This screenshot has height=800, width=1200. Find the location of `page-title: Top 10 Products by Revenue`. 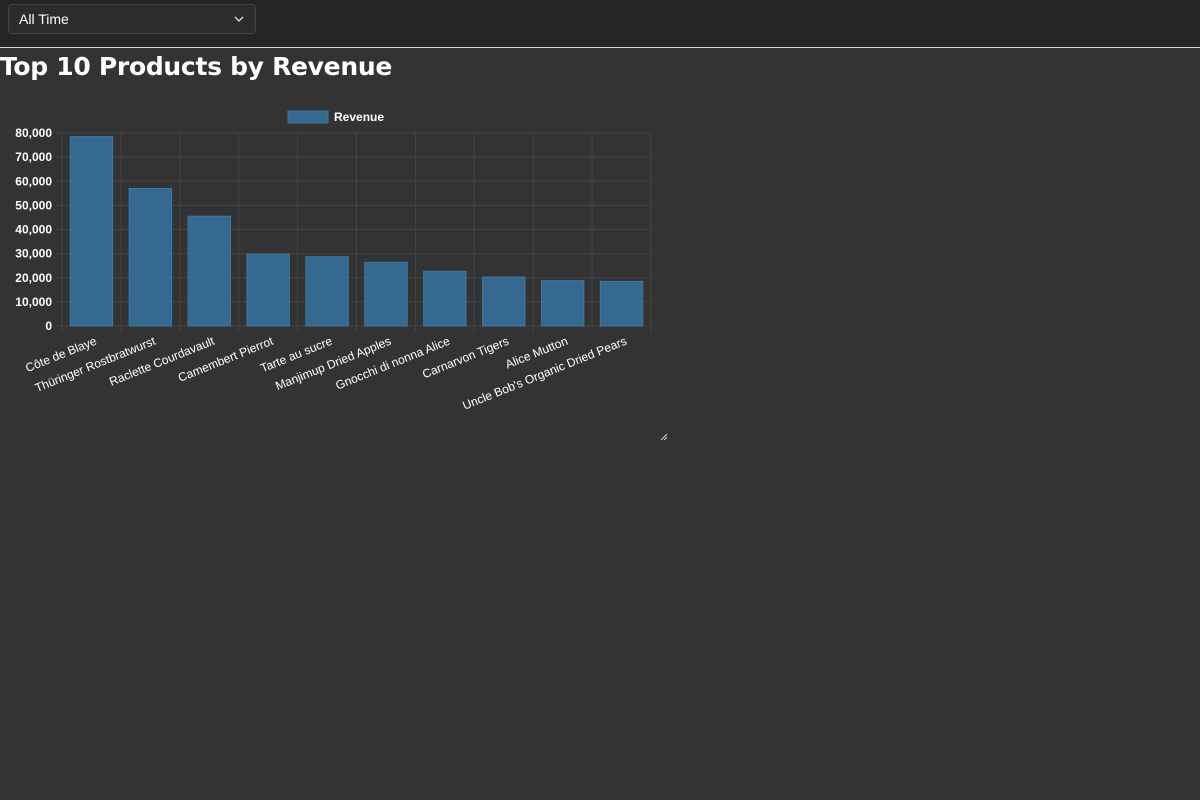

page-title: Top 10 Products by Revenue is located at coordinates (196, 66).